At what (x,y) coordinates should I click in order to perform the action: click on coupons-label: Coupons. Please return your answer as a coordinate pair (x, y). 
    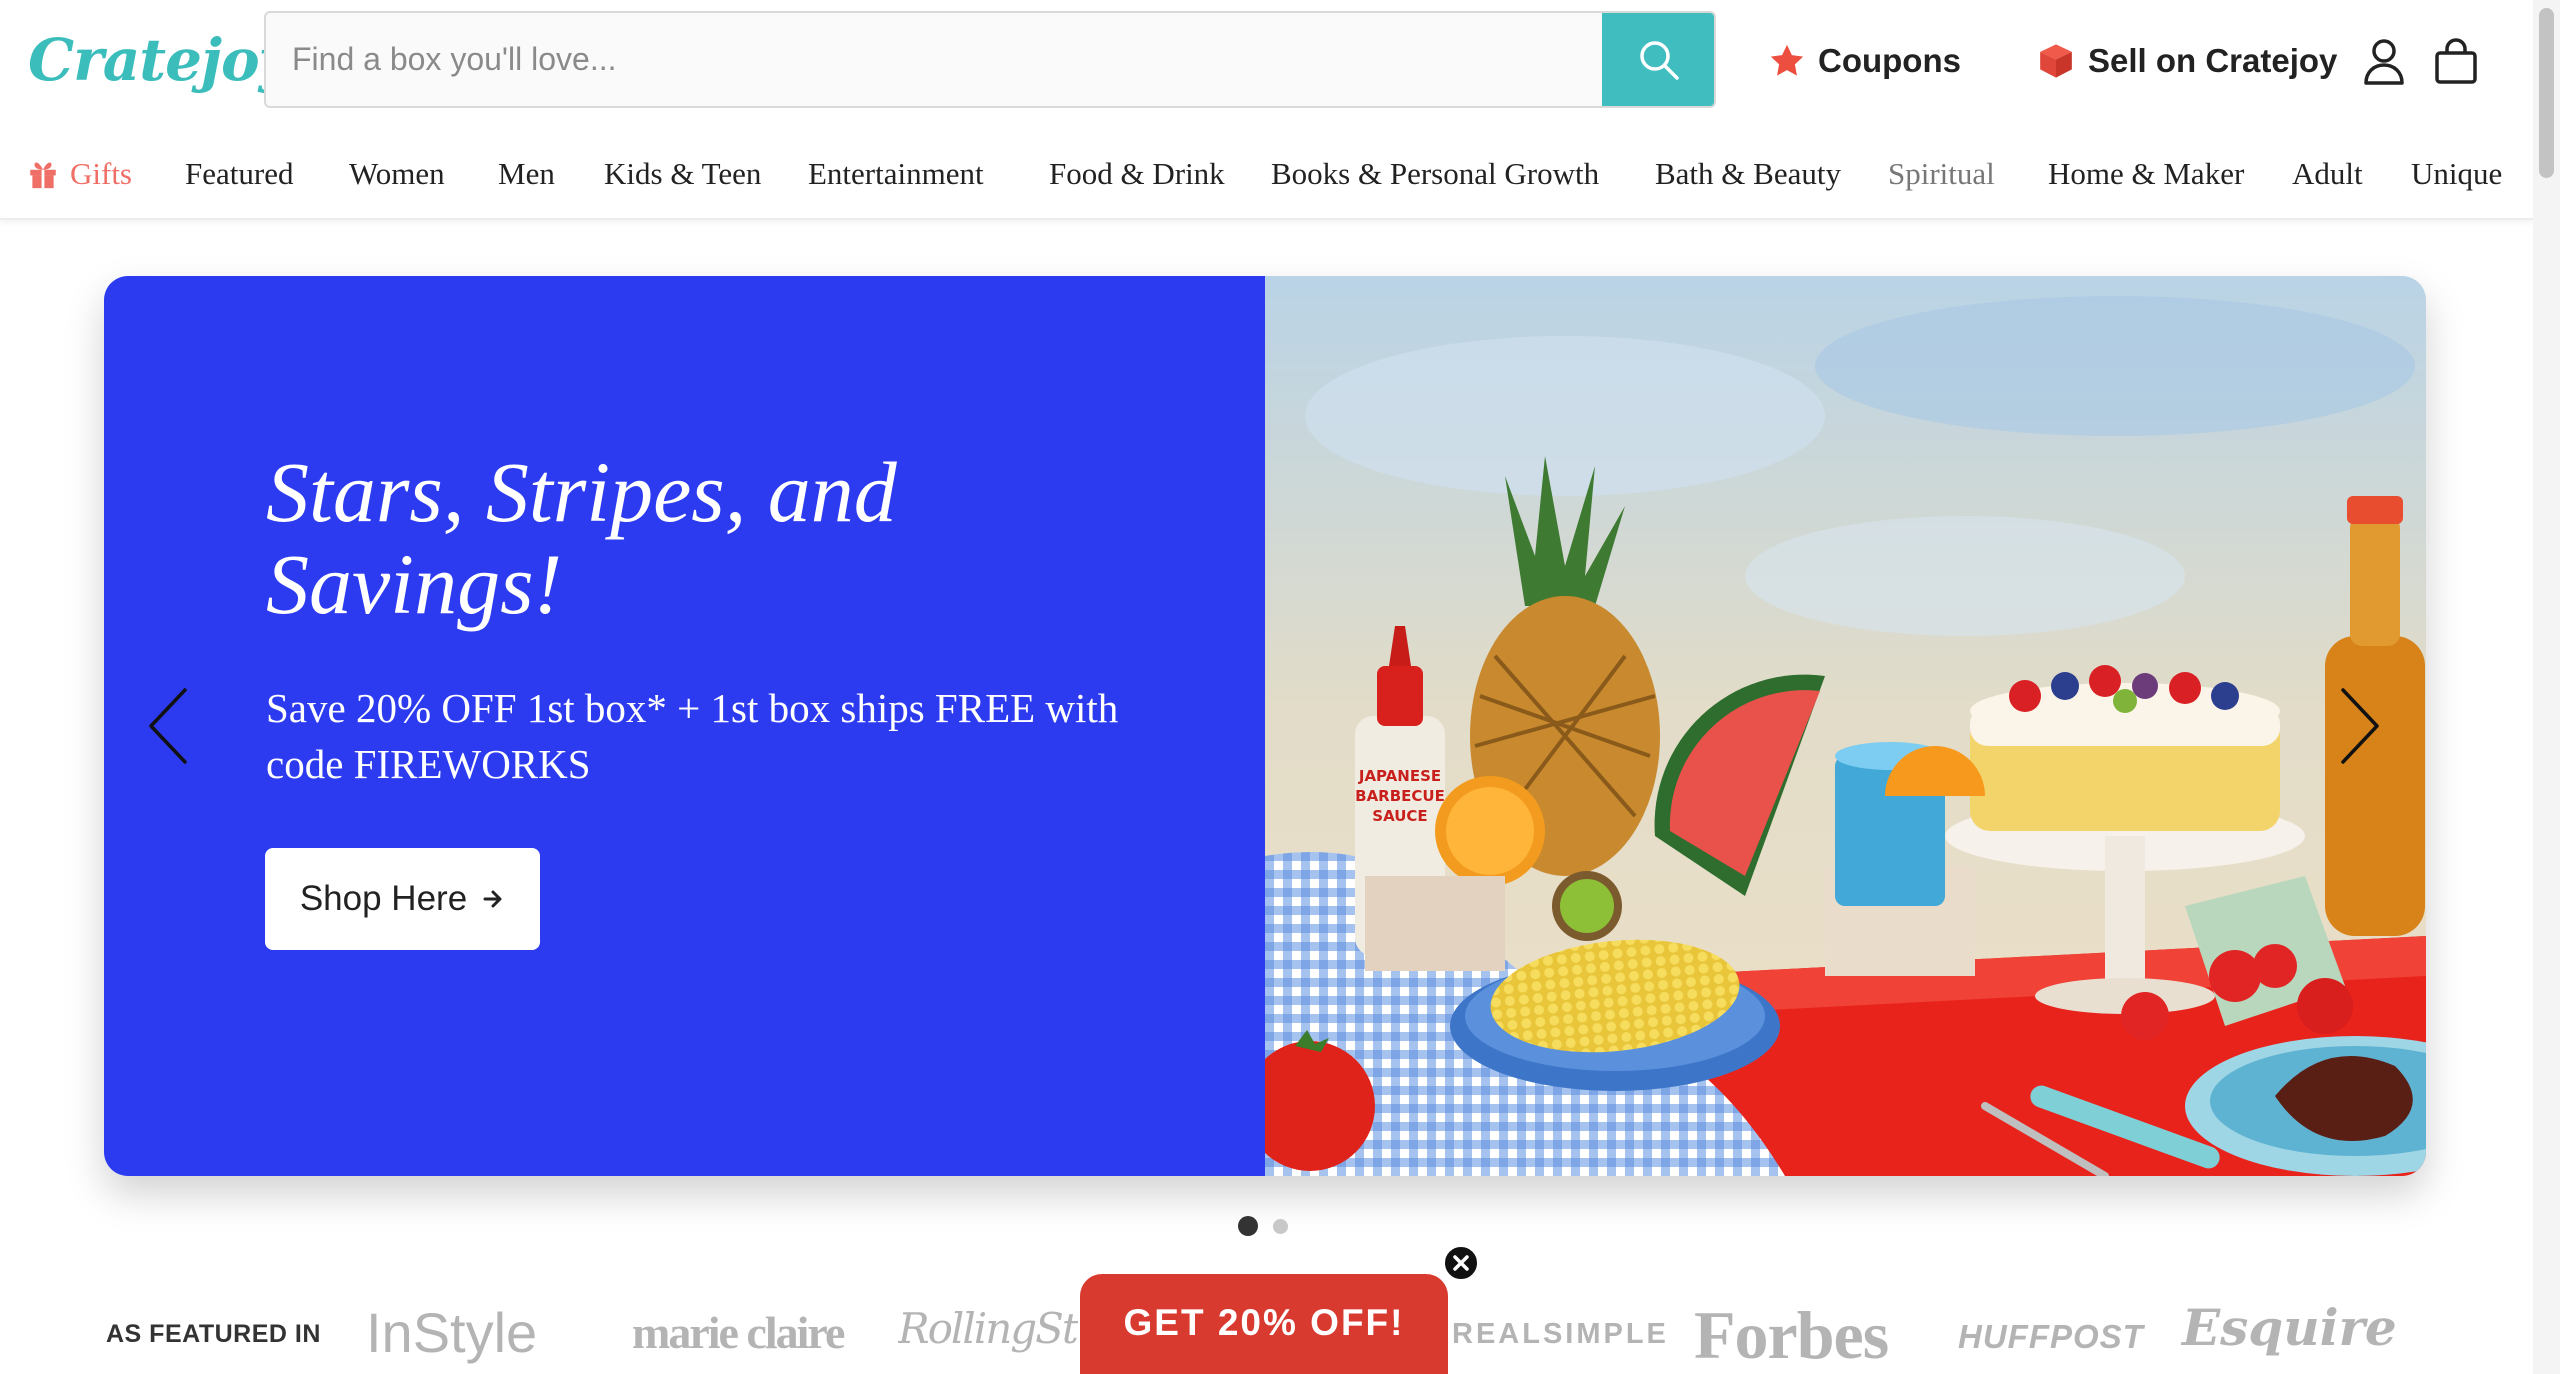
    Looking at the image, I should click on (1889, 60).